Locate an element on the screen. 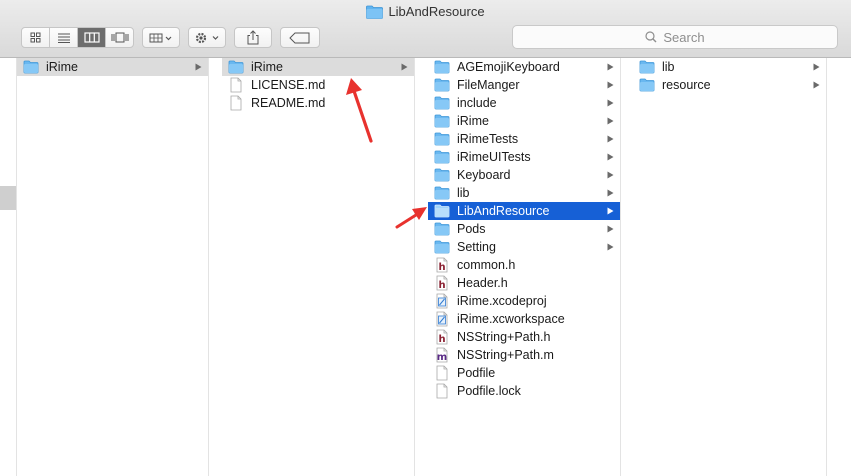 Image resolution: width=851 pixels, height=476 pixels. file-row: m NSString+Path.m is located at coordinates (524, 355).